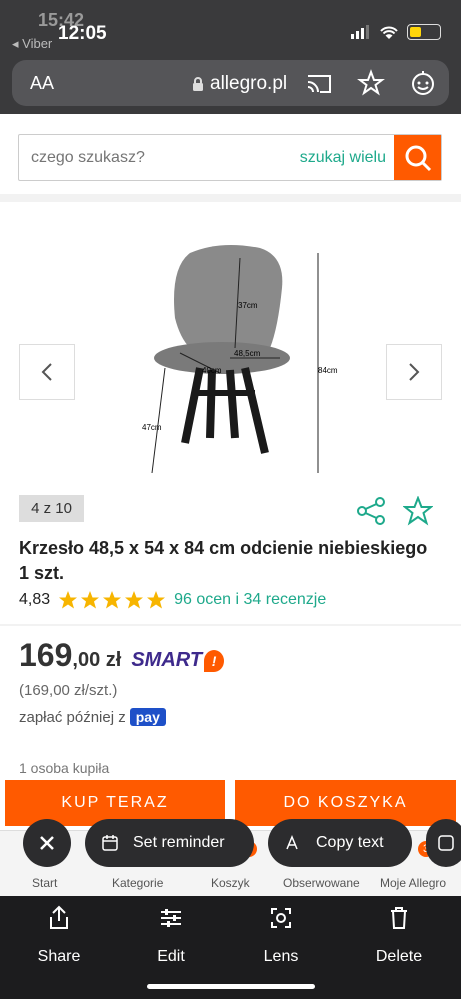 This screenshot has width=461, height=999. I want to click on pay-later-text: zapłać później z, so click(72, 717).